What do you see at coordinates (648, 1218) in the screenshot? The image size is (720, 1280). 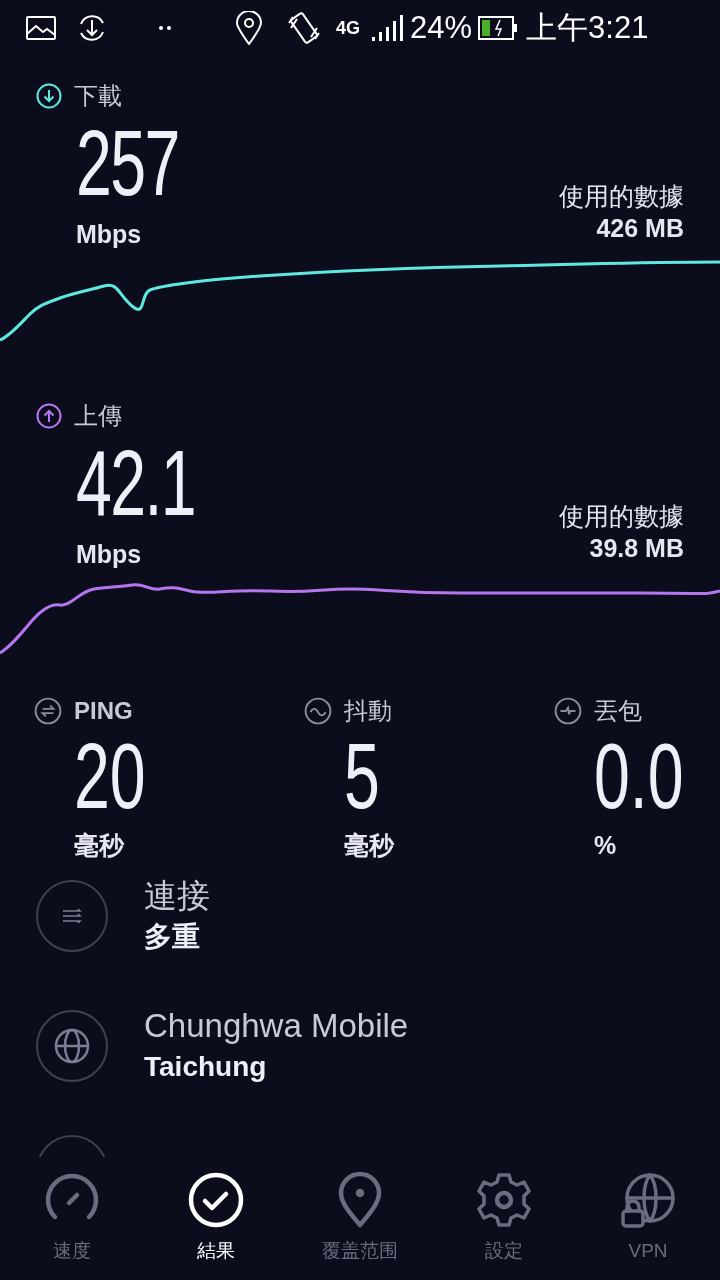 I see `nav-tab: VPN` at bounding box center [648, 1218].